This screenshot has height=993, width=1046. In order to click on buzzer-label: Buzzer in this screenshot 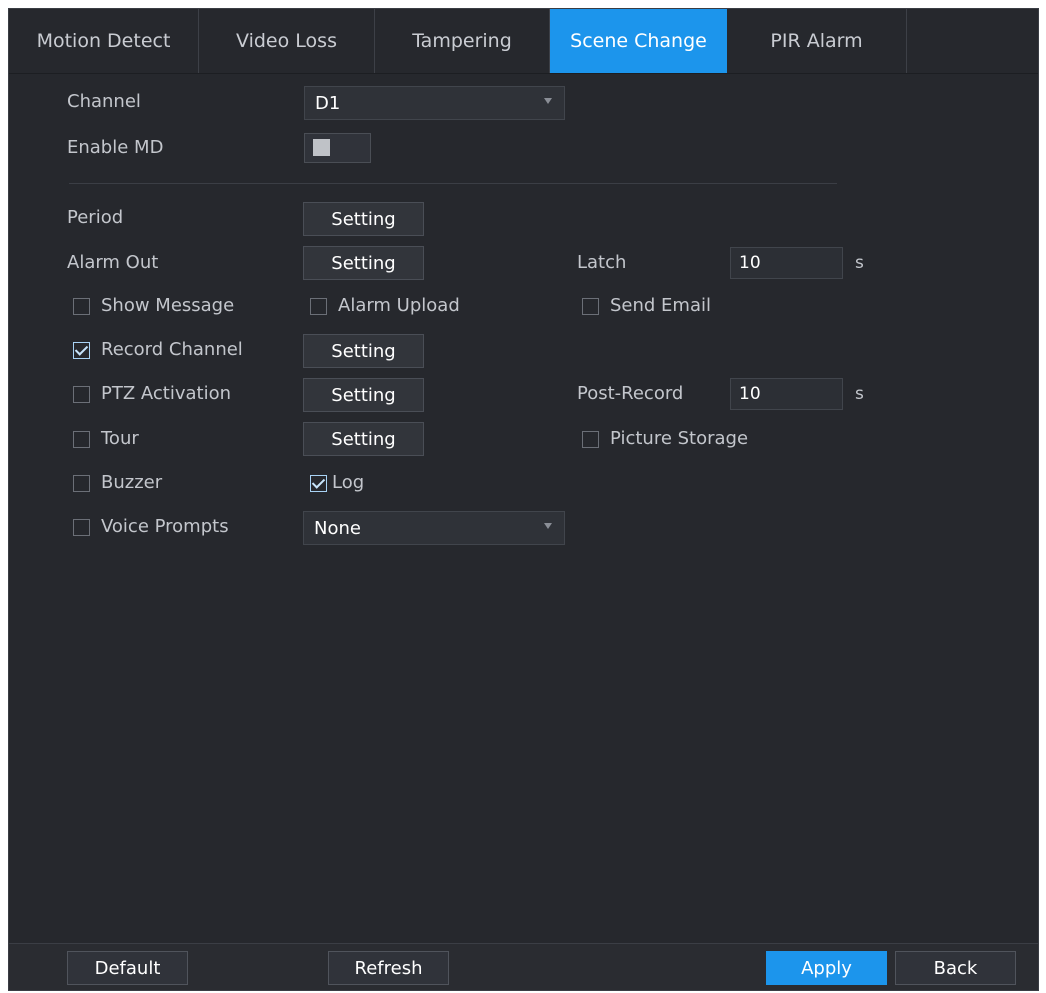, I will do `click(132, 482)`.